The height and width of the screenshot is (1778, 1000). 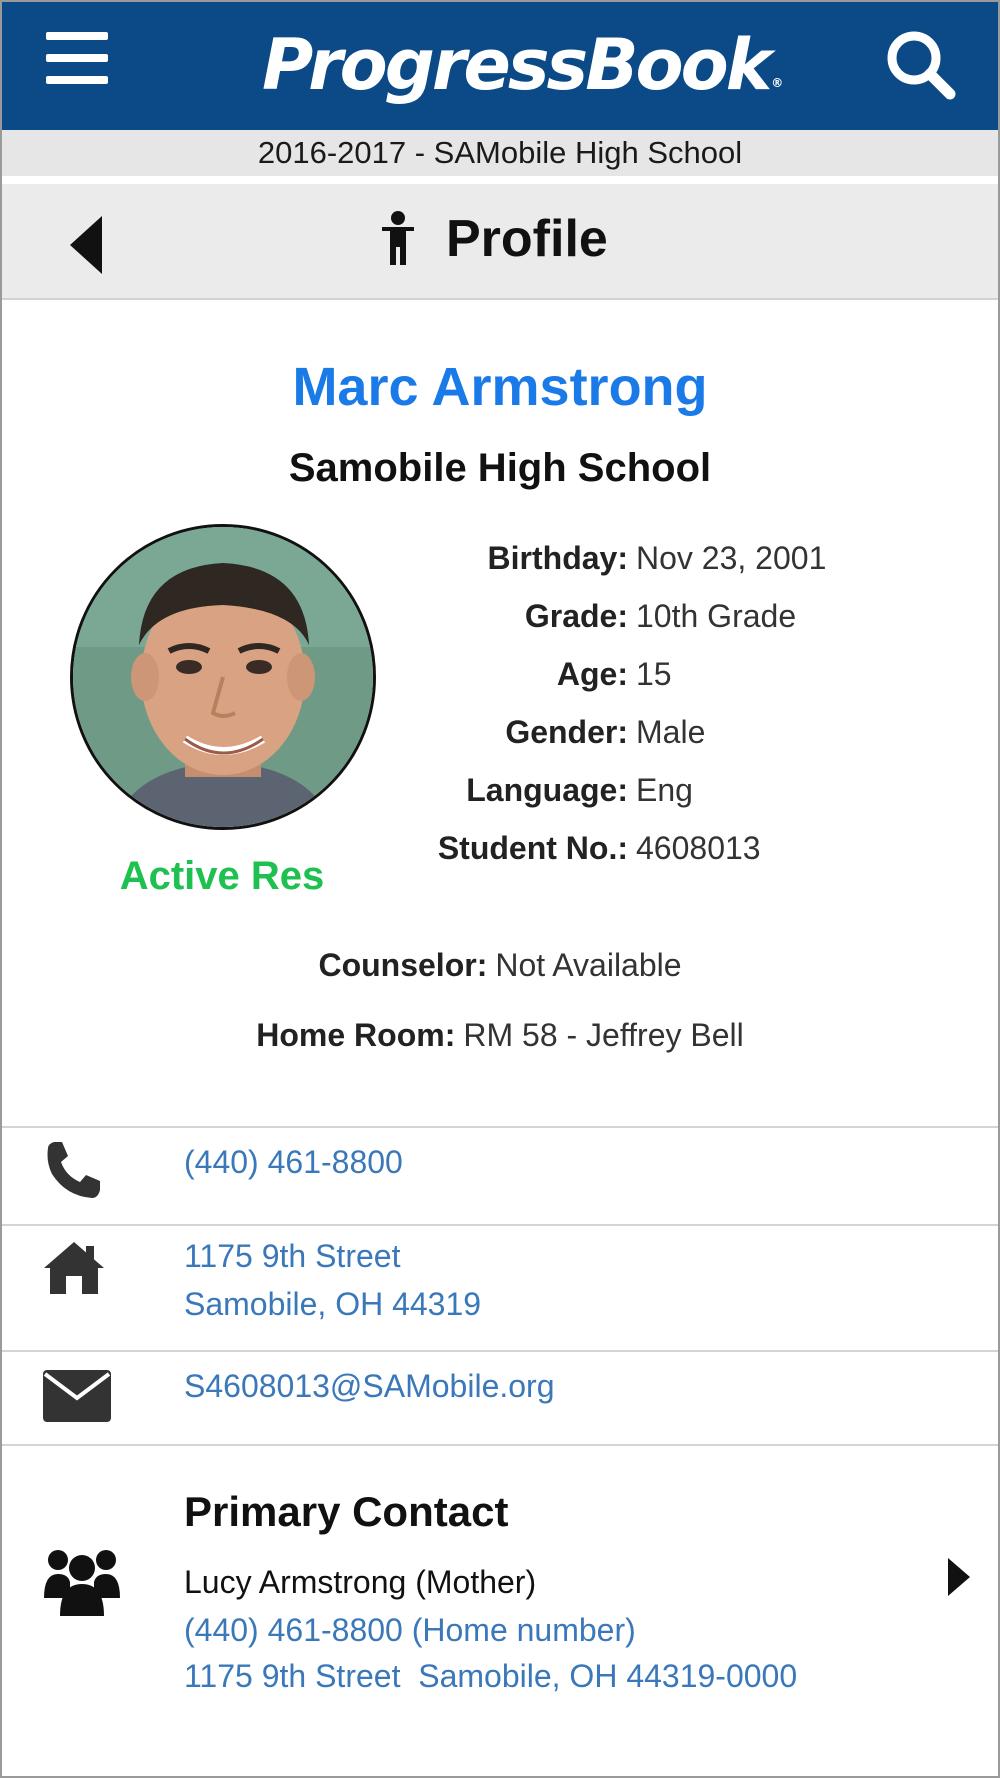 What do you see at coordinates (500, 1287) in the screenshot?
I see `address-row: 1175 9th Street Samobile, OH 44319` at bounding box center [500, 1287].